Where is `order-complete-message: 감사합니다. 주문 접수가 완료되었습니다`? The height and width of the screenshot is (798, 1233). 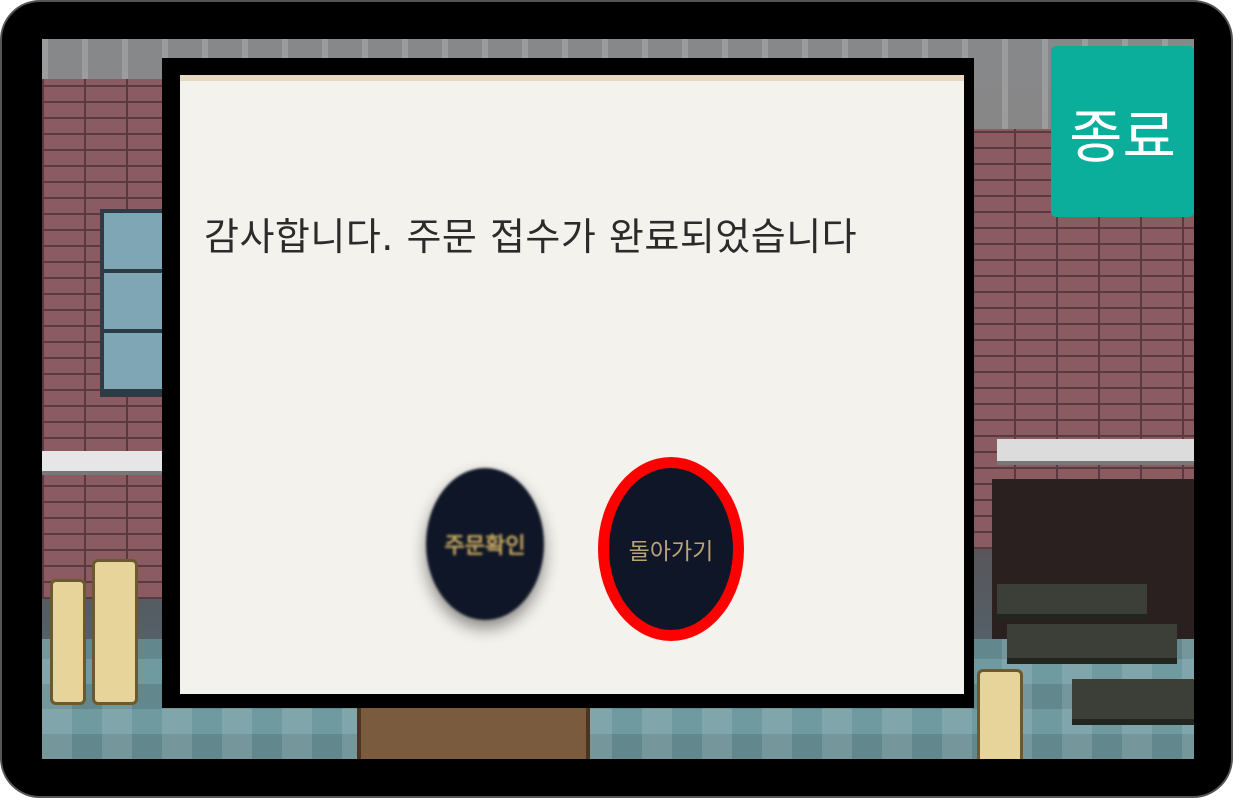 order-complete-message: 감사합니다. 주문 접수가 완료되었습니다 is located at coordinates (531, 237).